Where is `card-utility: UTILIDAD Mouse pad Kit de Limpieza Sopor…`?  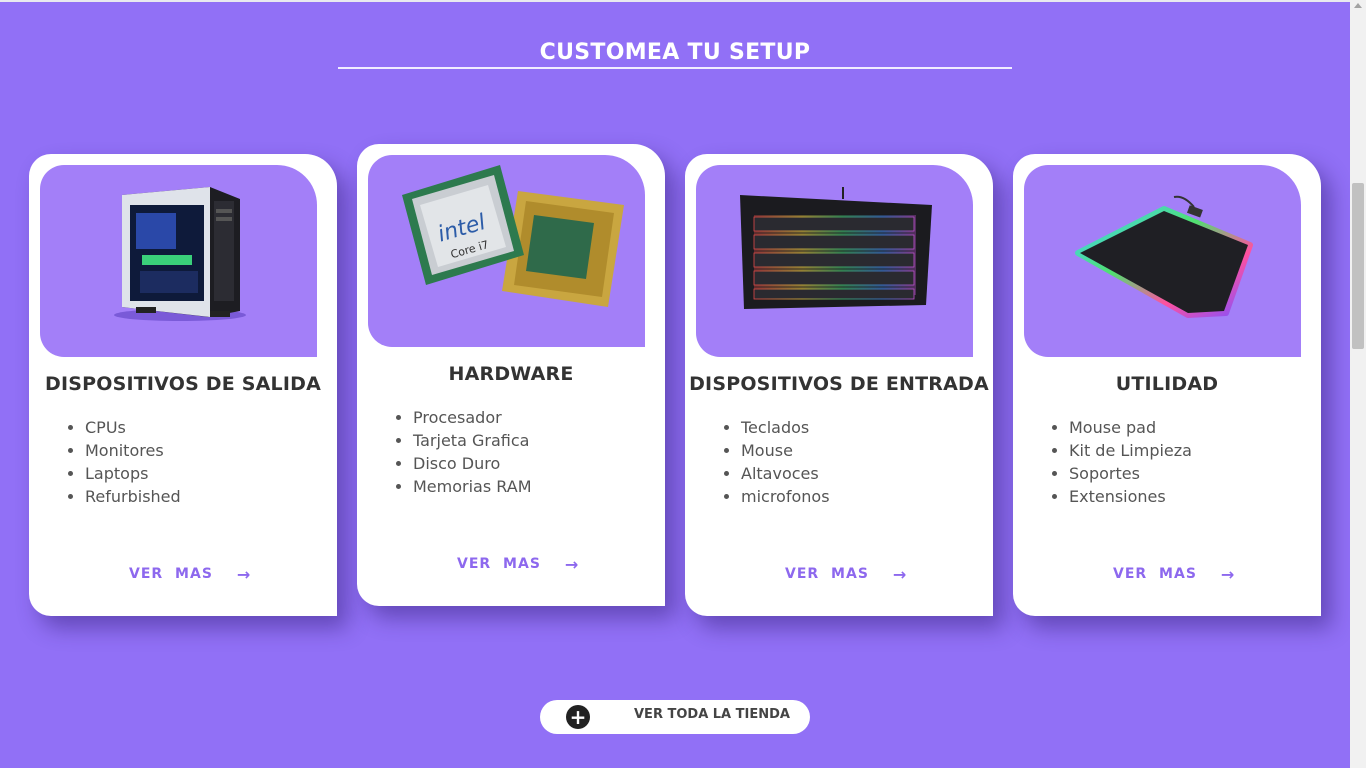
card-utility: UTILIDAD Mouse pad Kit de Limpieza Sopor… is located at coordinates (1167, 385).